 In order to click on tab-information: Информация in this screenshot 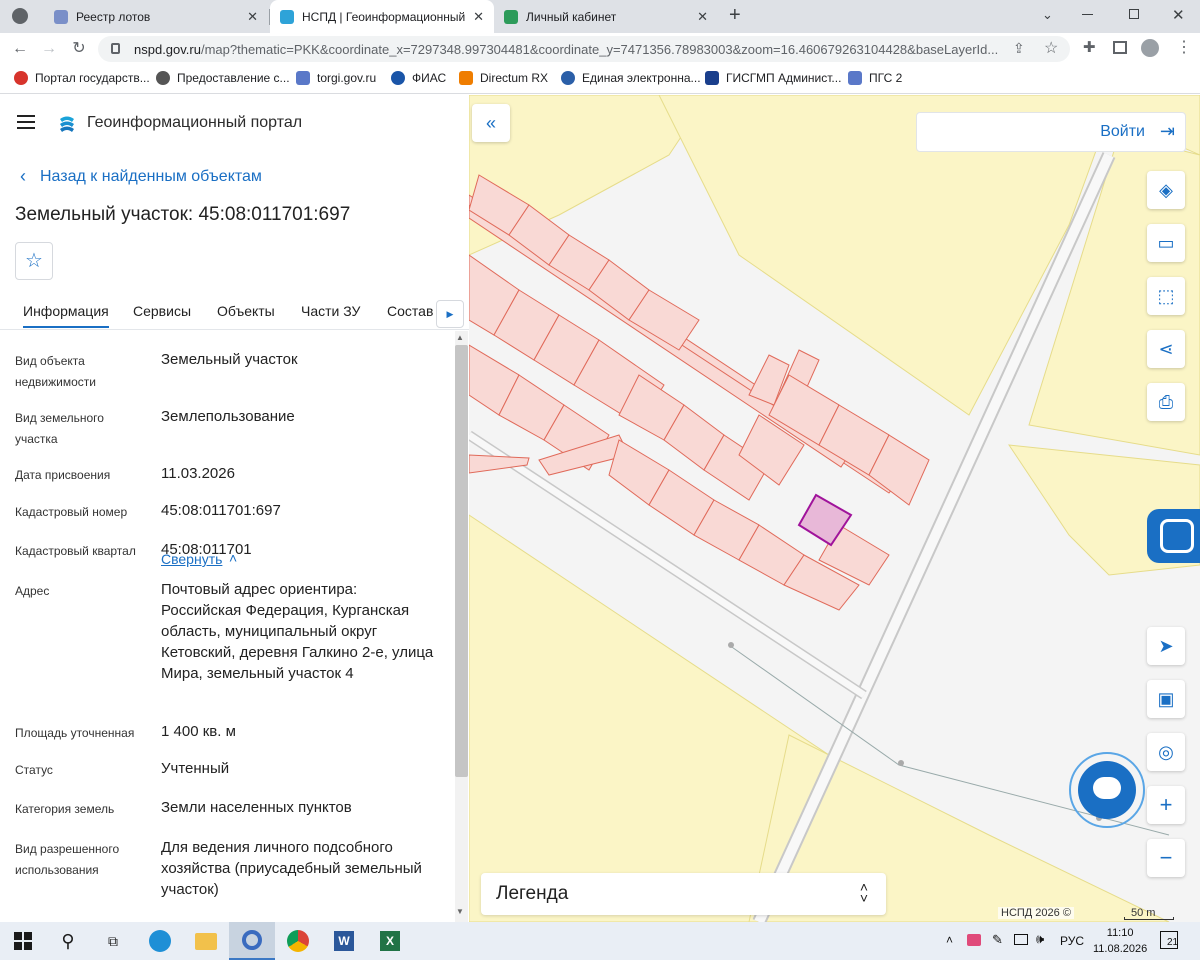, I will do `click(66, 315)`.